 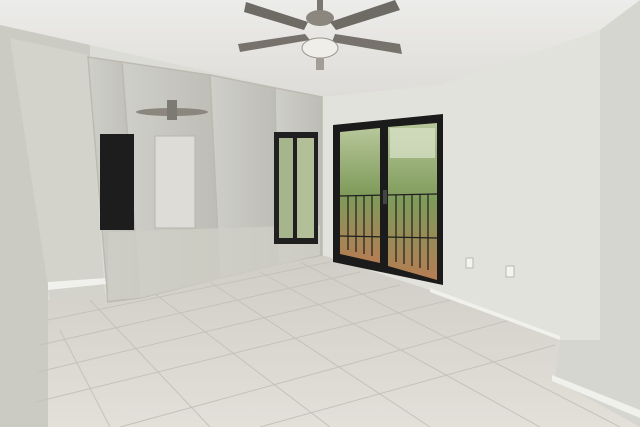 I want to click on fan-pull-chain, so click(x=320, y=64).